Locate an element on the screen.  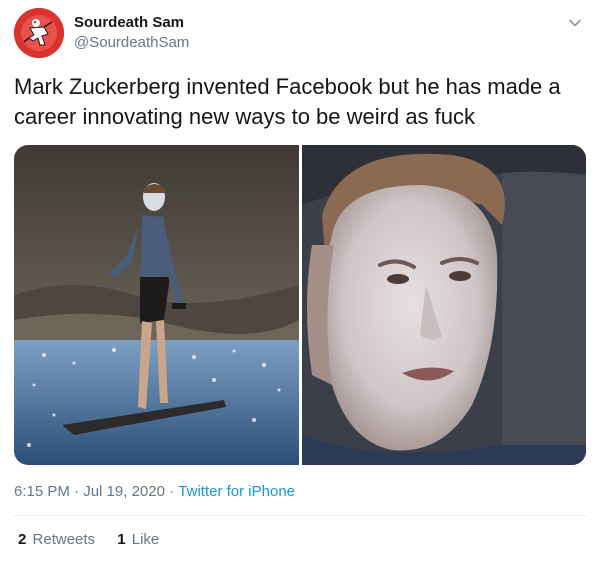
retweets-stat: 2 Retweets is located at coordinates (56, 540).